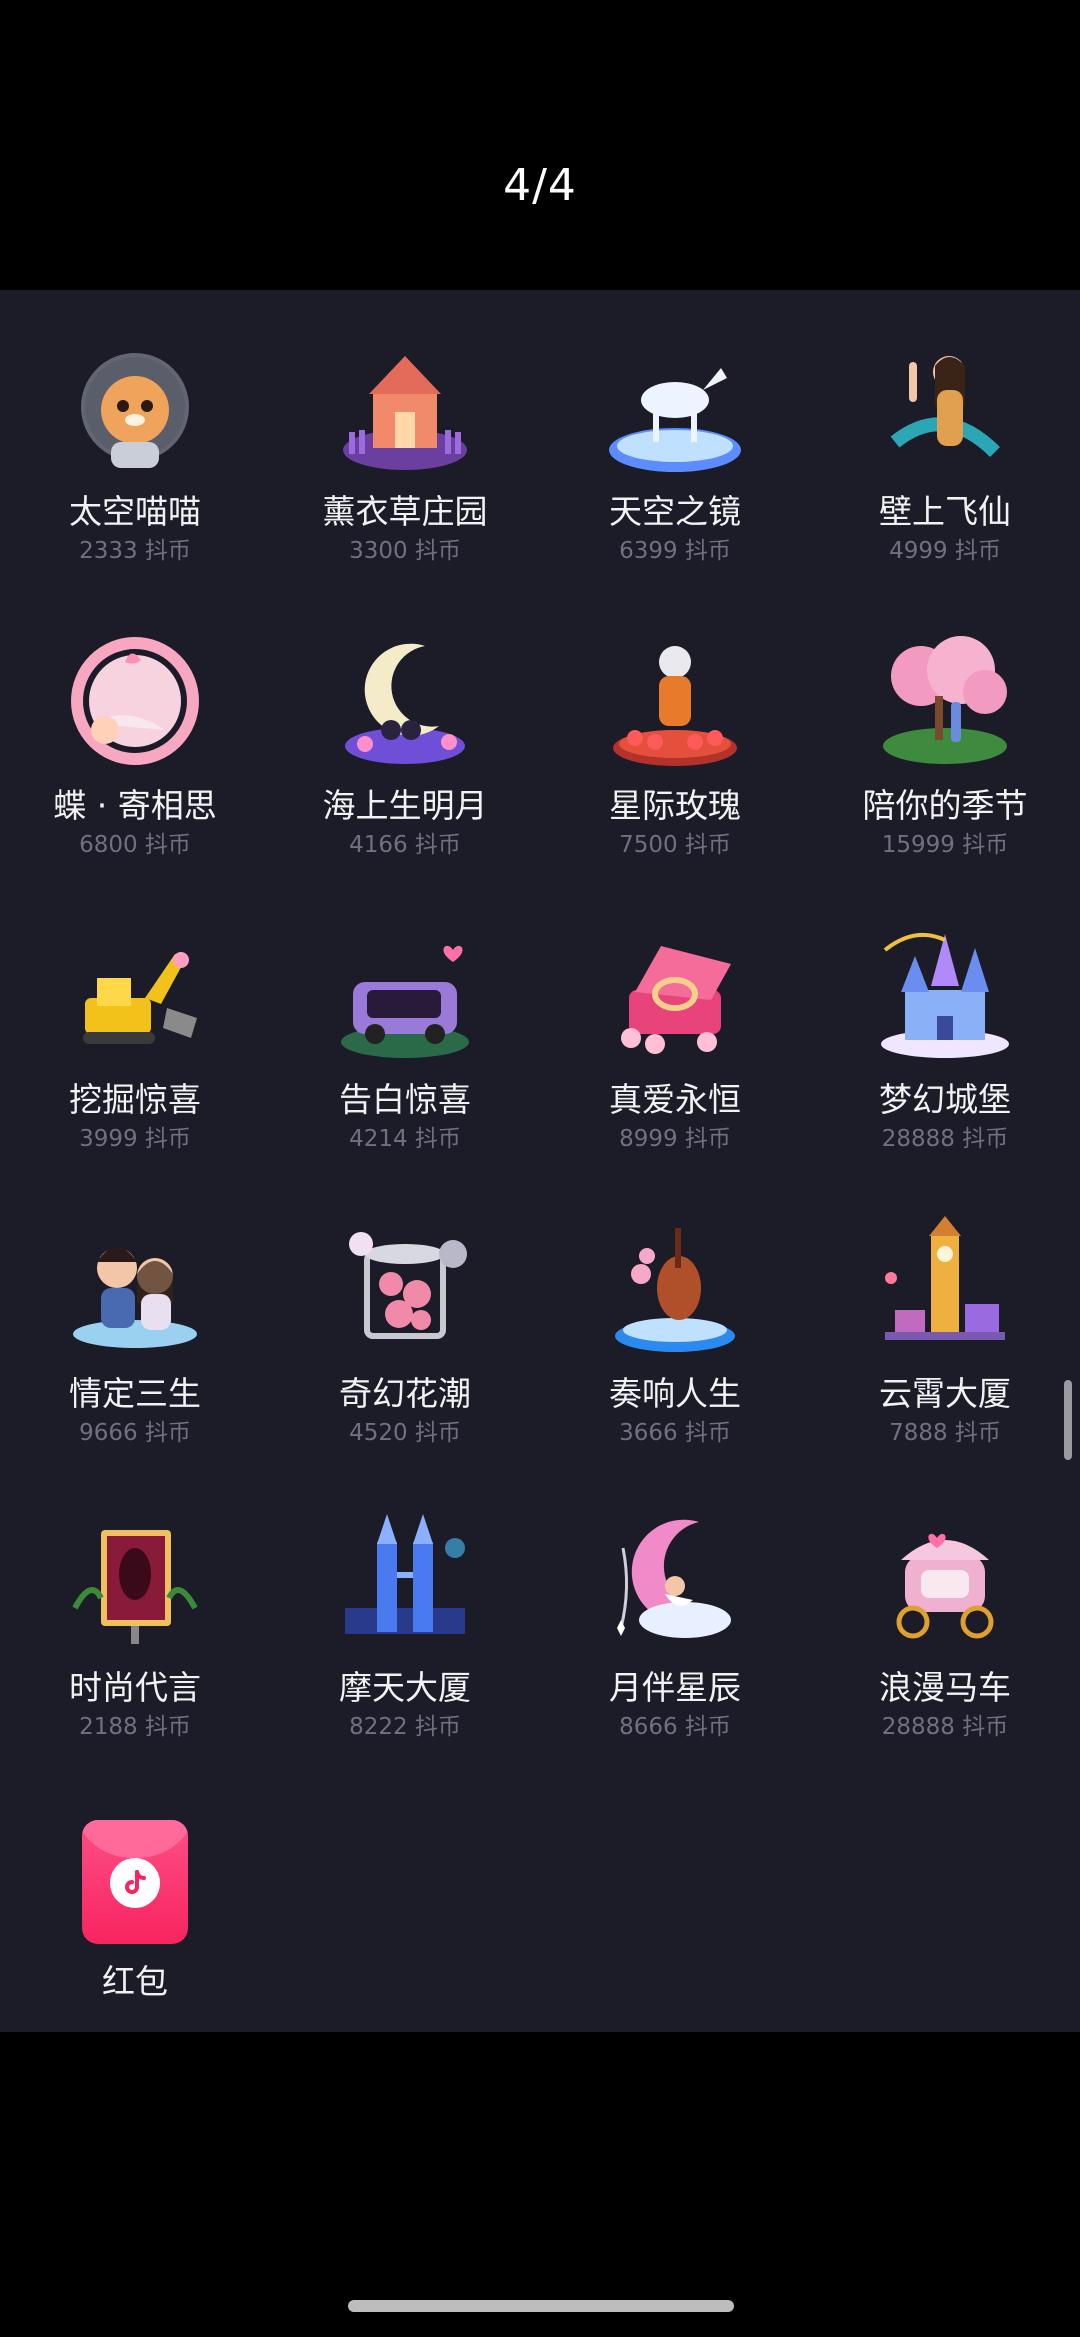  Describe the element at coordinates (675, 701) in the screenshot. I see `astronaut-roses-icon` at that location.